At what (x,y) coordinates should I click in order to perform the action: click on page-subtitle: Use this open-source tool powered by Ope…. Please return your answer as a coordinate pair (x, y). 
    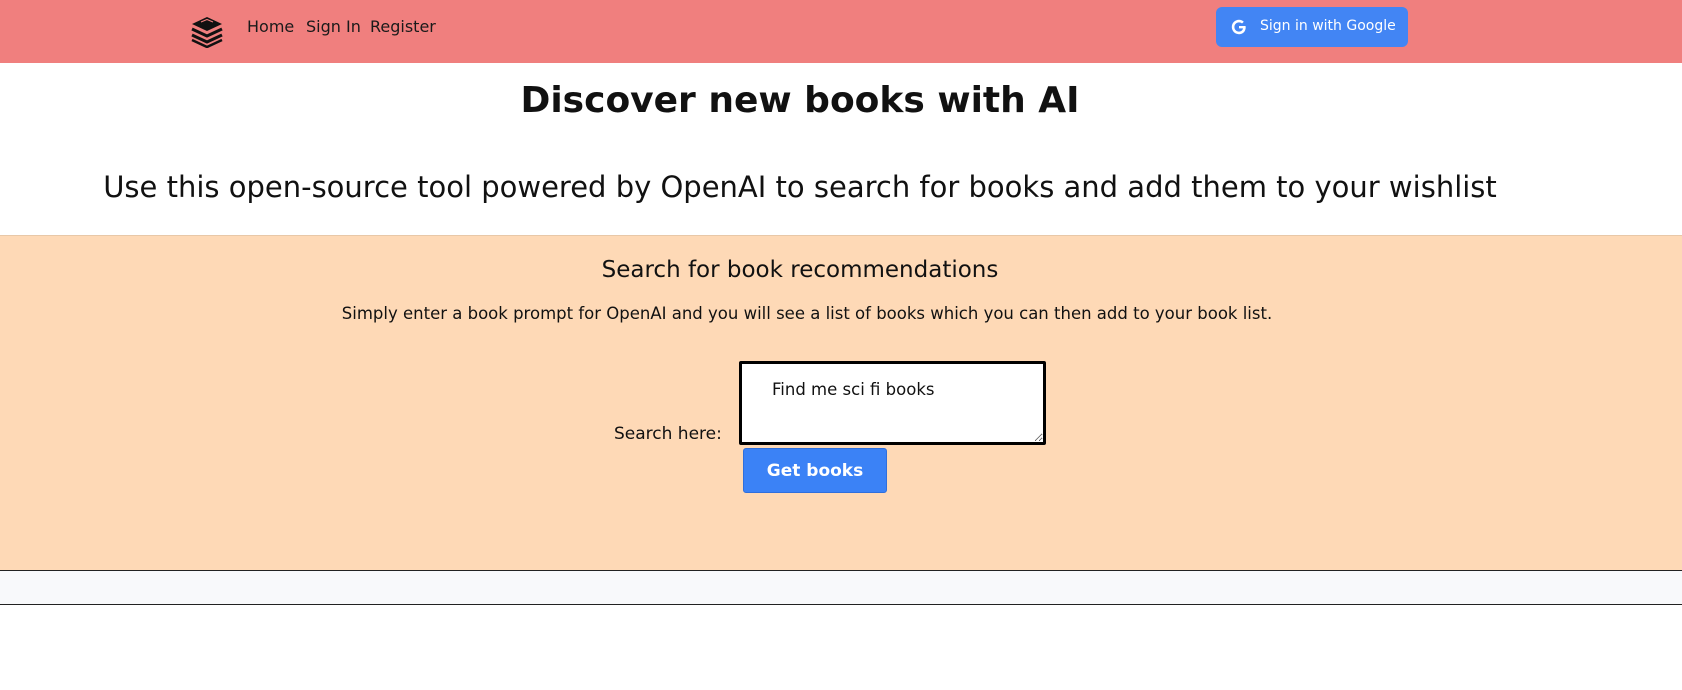
    Looking at the image, I should click on (800, 187).